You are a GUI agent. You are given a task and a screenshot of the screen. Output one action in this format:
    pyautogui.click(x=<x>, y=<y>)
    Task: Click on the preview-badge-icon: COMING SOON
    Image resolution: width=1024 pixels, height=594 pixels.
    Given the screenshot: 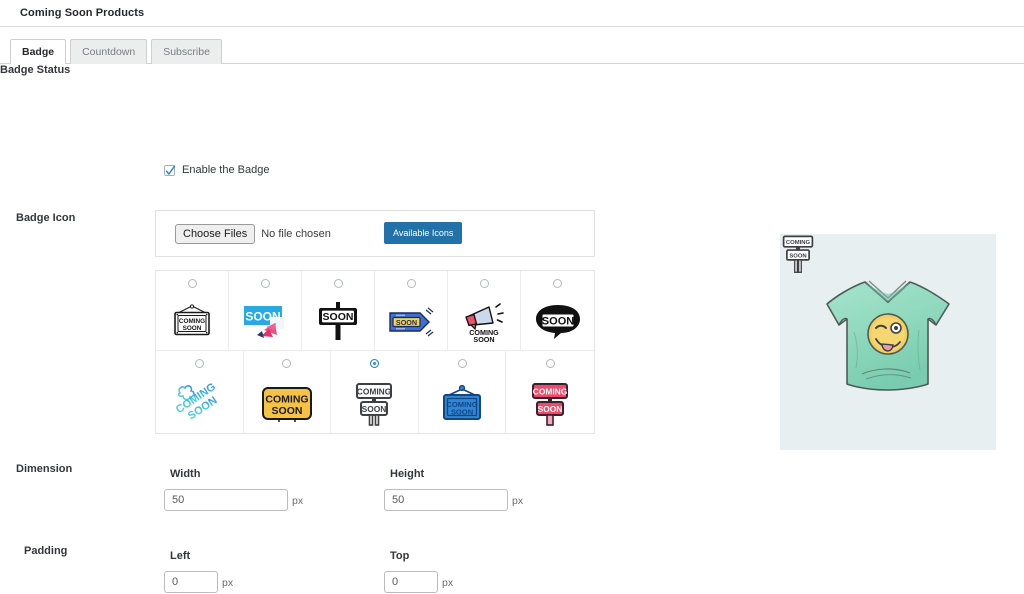 What is the action you would take?
    pyautogui.click(x=798, y=256)
    